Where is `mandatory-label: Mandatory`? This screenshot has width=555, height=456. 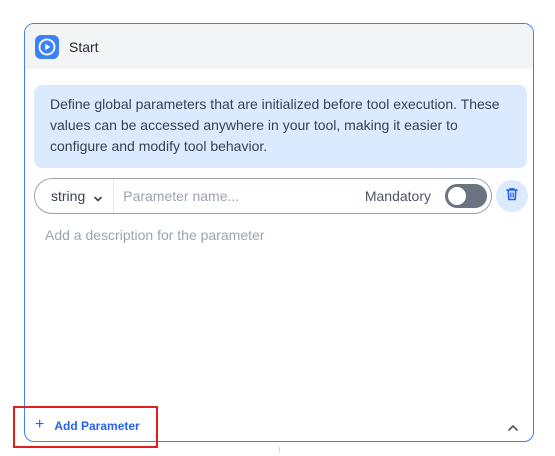
mandatory-label: Mandatory is located at coordinates (397, 196).